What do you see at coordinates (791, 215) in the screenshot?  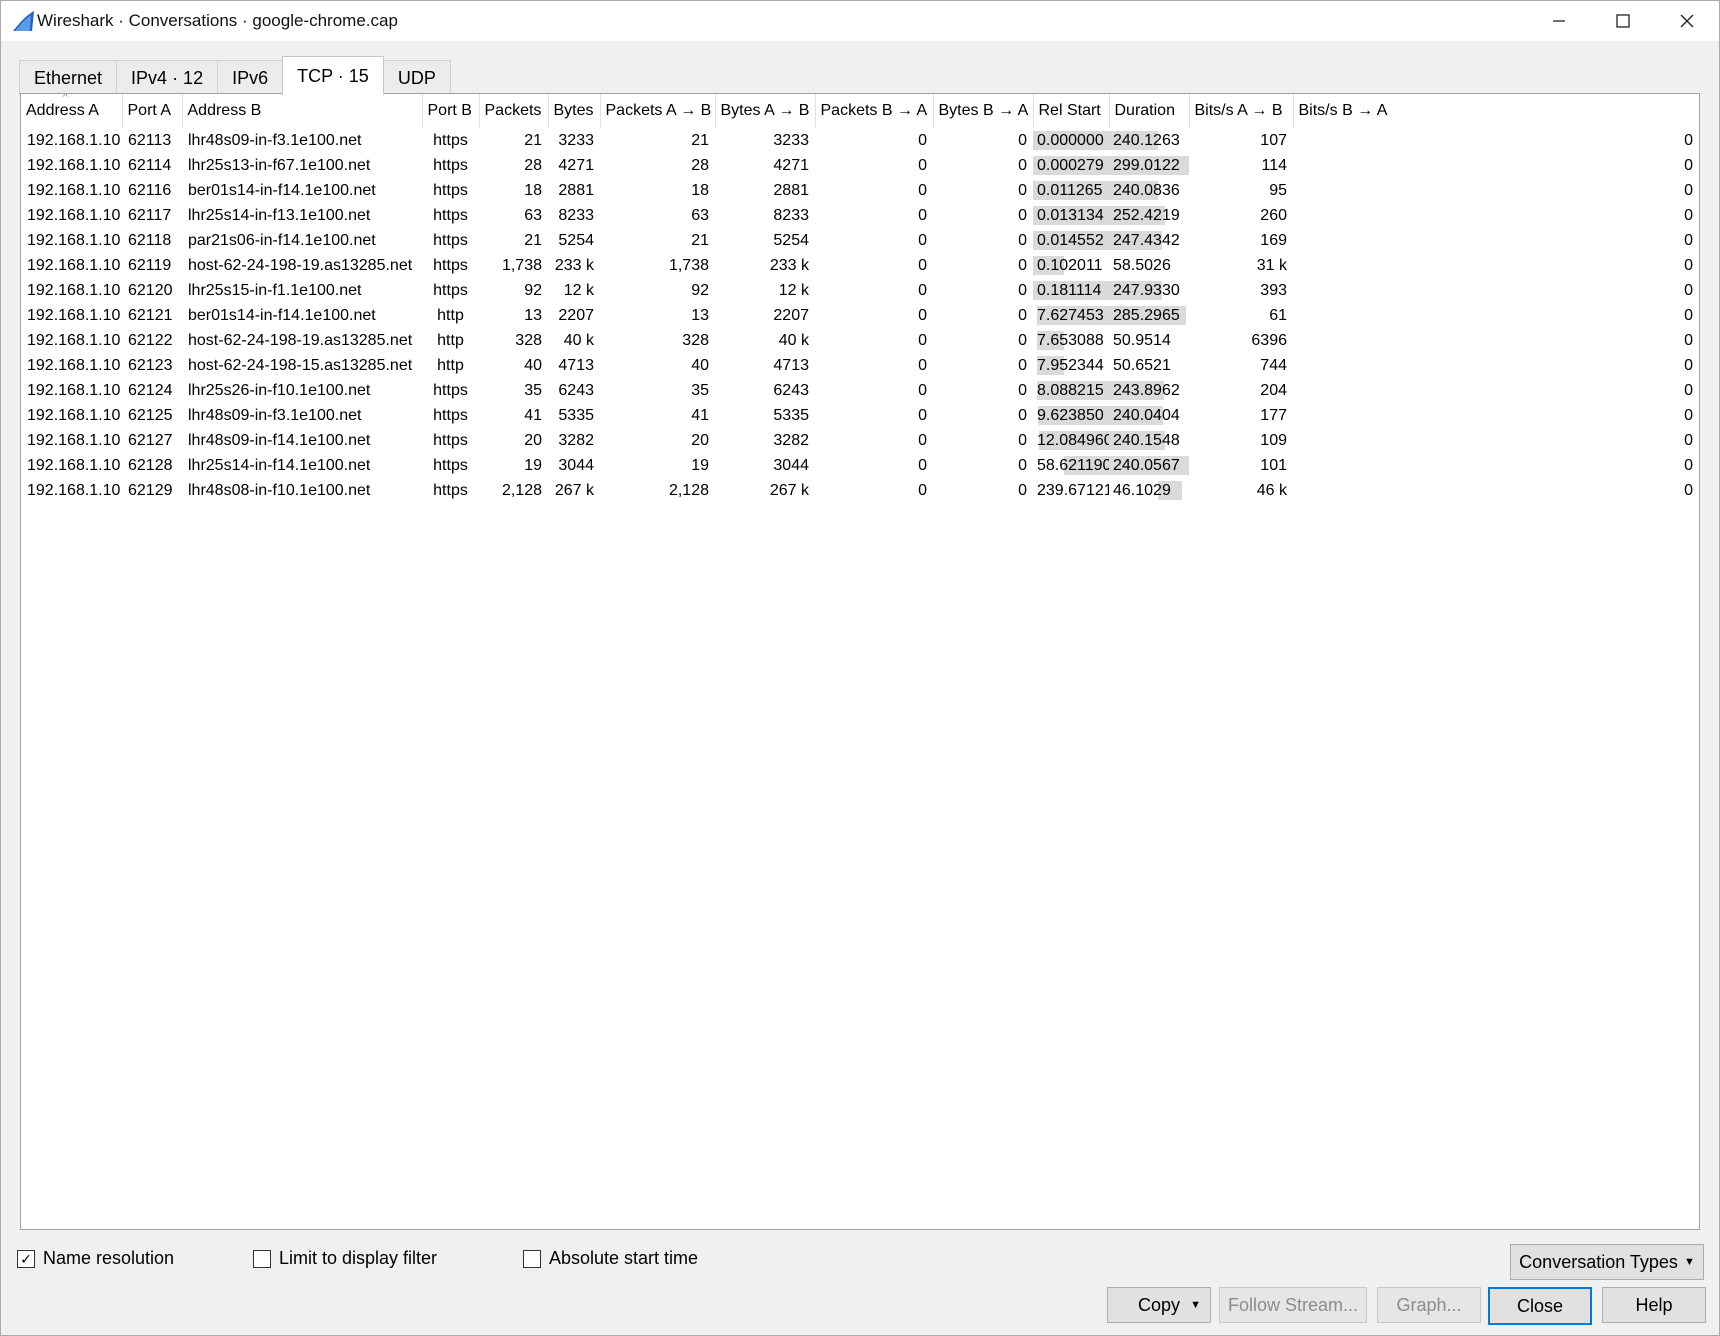 I see `table-cell: 8233` at bounding box center [791, 215].